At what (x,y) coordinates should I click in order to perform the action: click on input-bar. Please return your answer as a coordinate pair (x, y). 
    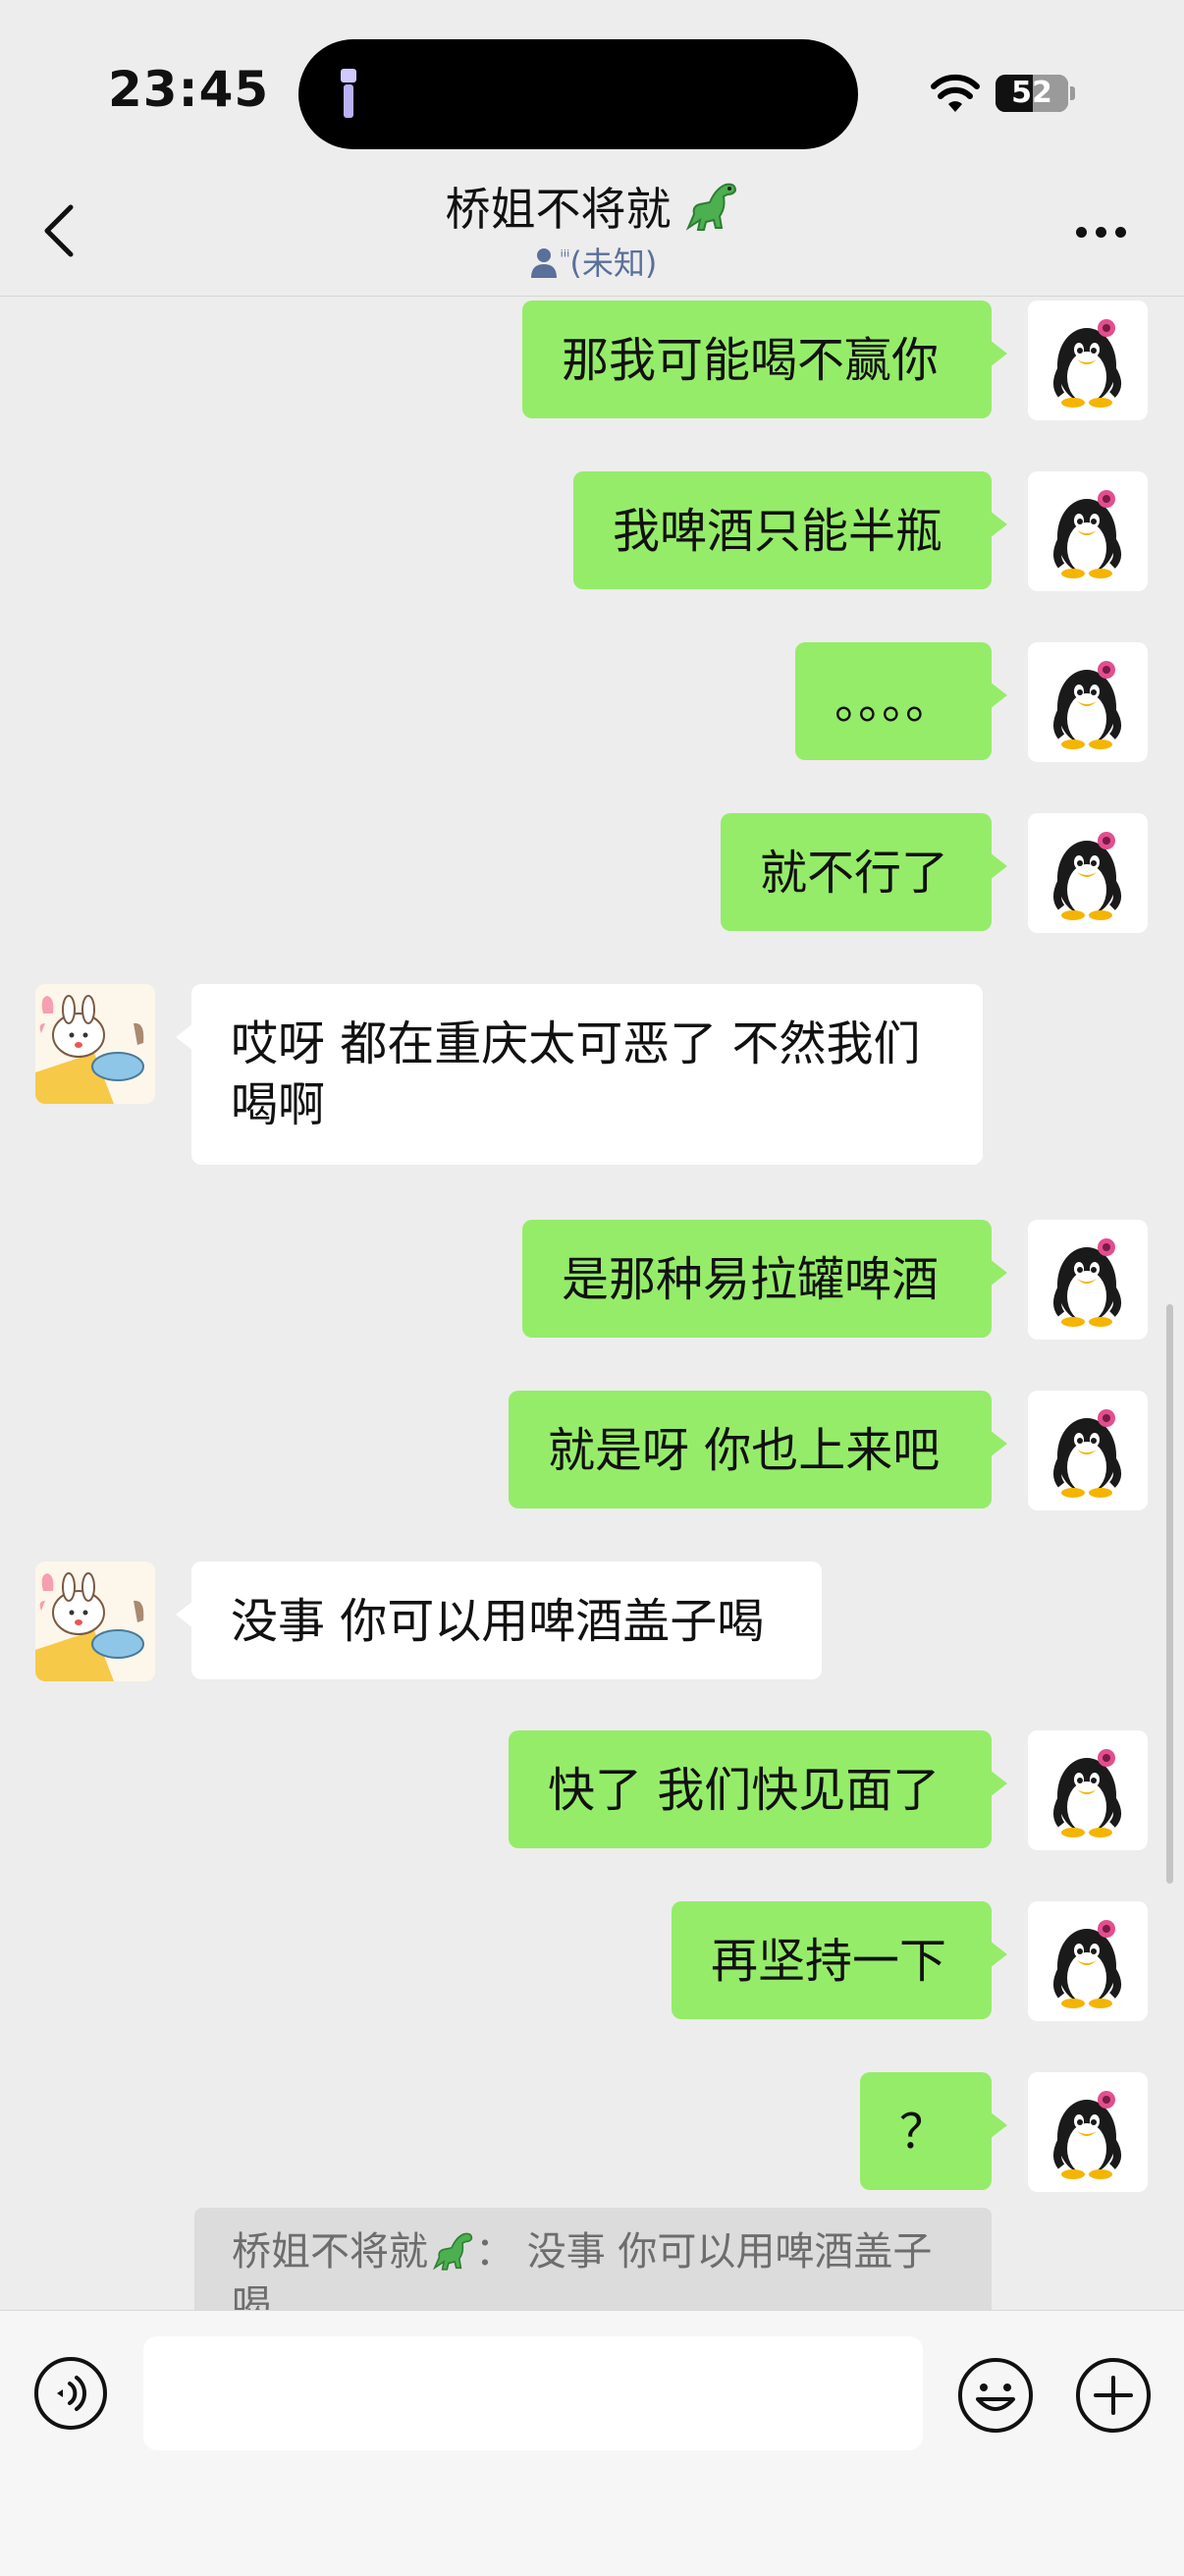
    Looking at the image, I should click on (592, 2443).